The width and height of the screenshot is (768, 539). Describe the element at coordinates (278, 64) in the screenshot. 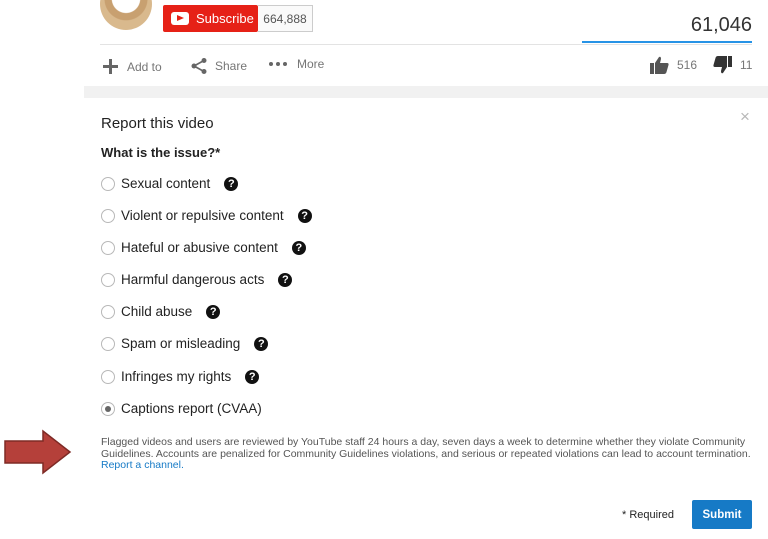

I see `more-dots-icon` at that location.